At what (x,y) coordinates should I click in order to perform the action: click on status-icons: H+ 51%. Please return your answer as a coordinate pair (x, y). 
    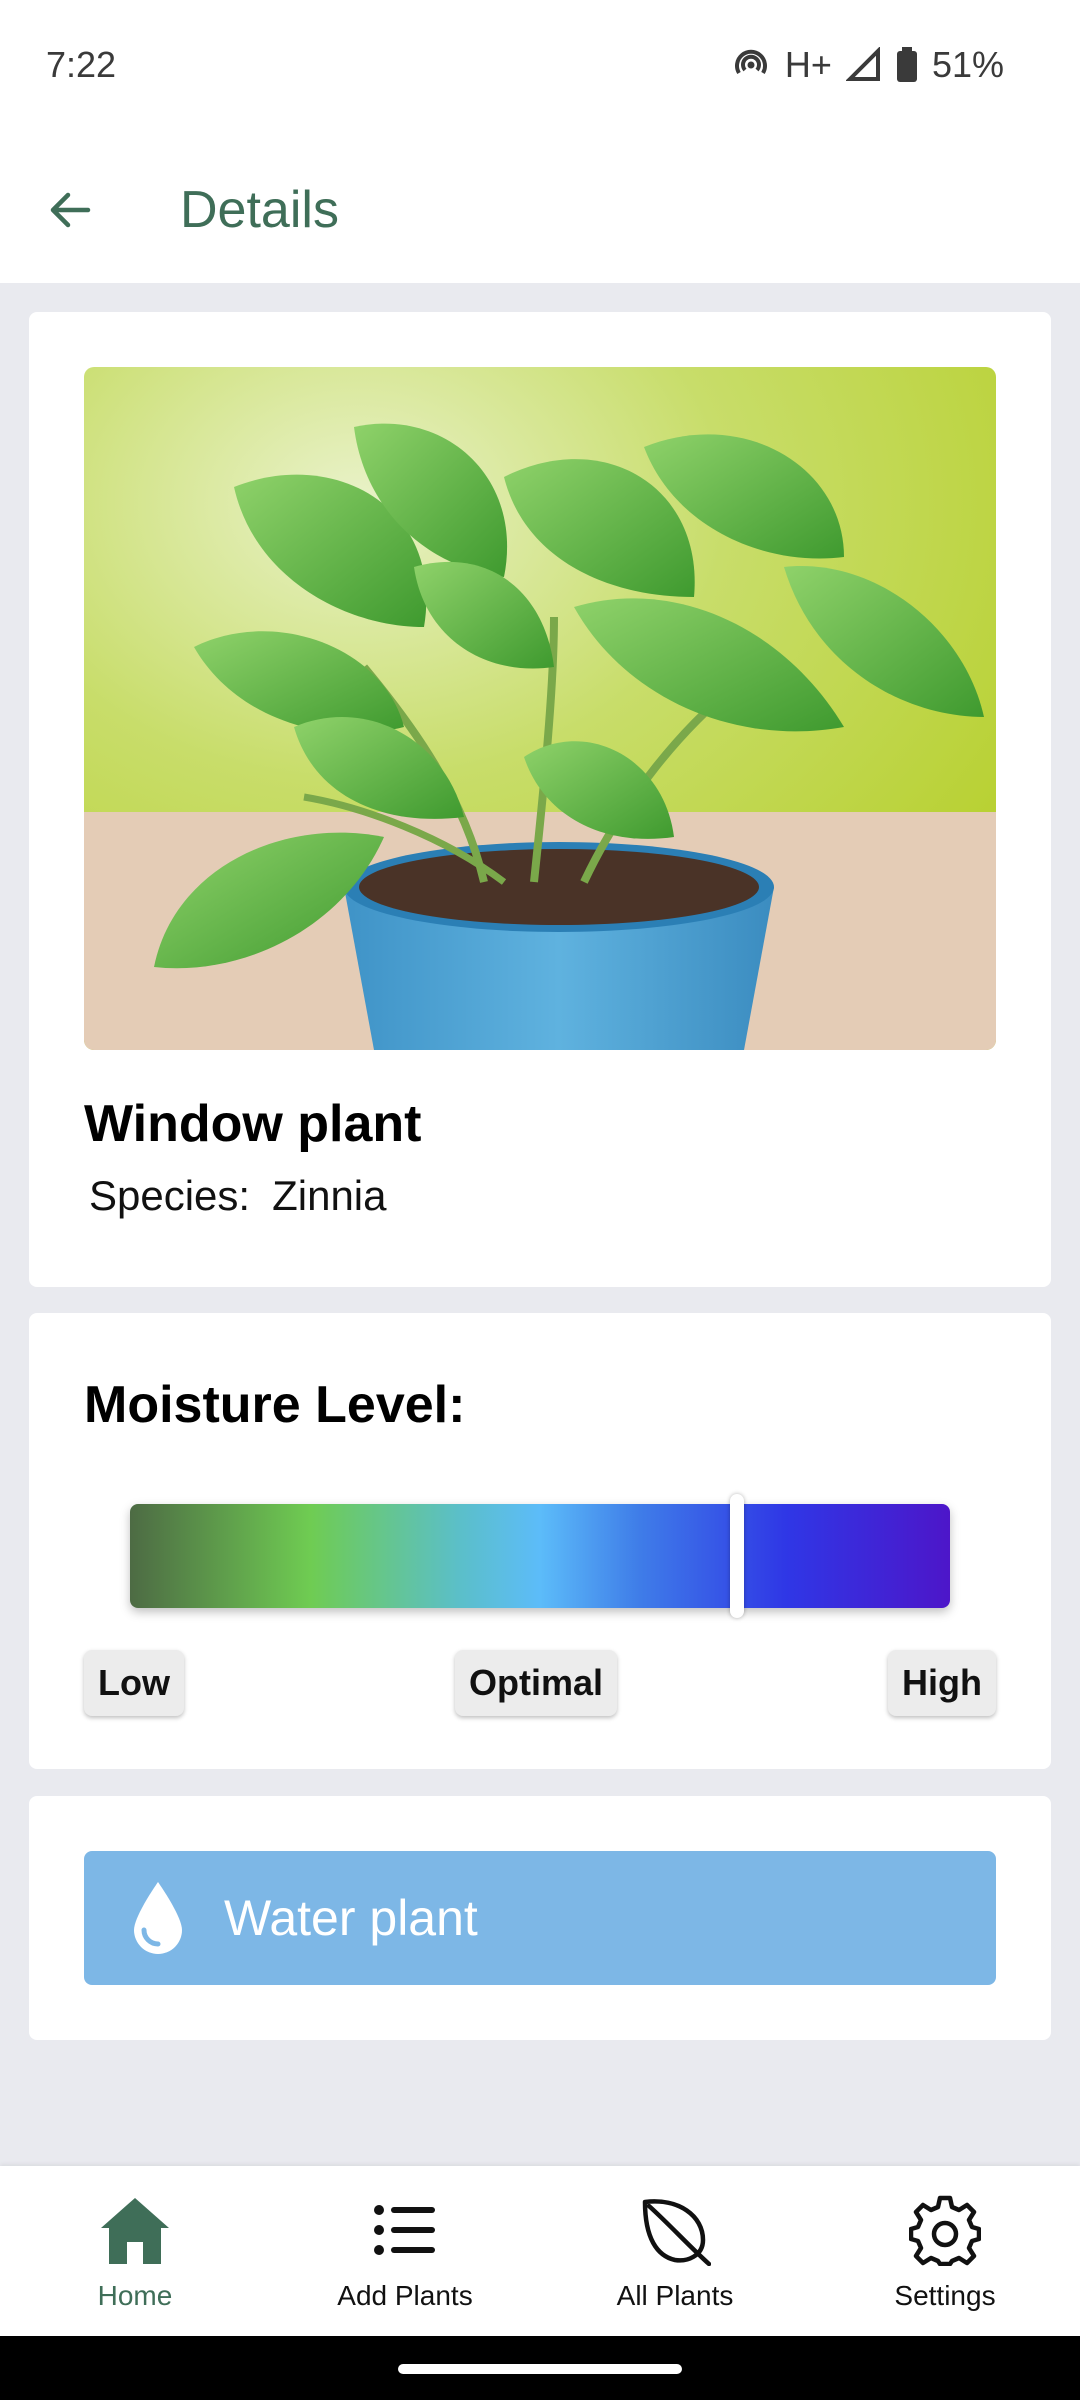
    Looking at the image, I should click on (867, 65).